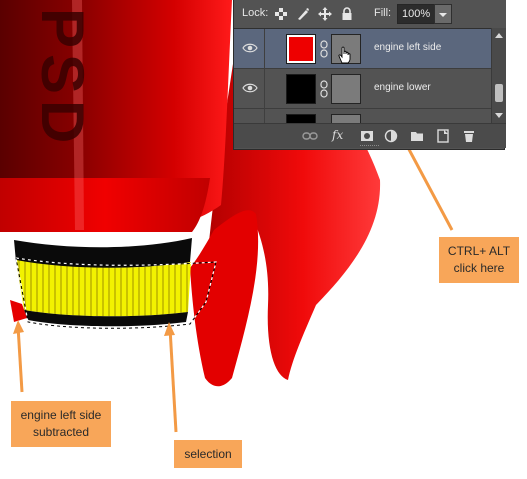 This screenshot has width=527, height=479. What do you see at coordinates (103, 288) in the screenshot?
I see `engine-yellow-band` at bounding box center [103, 288].